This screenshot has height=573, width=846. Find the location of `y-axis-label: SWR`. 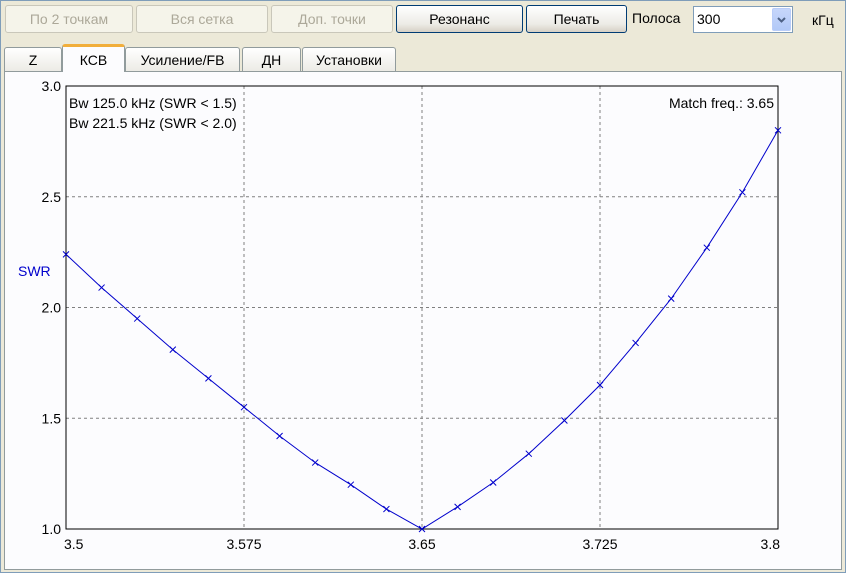

y-axis-label: SWR is located at coordinates (34, 271).